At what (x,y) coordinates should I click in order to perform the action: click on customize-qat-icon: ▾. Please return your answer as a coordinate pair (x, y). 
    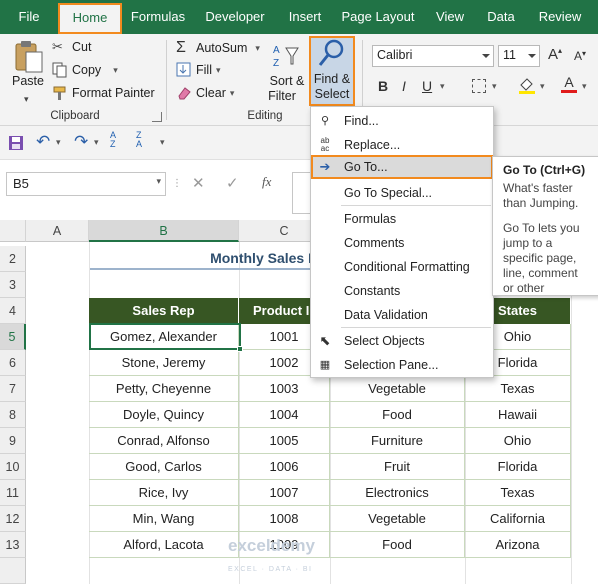
    Looking at the image, I should click on (162, 142).